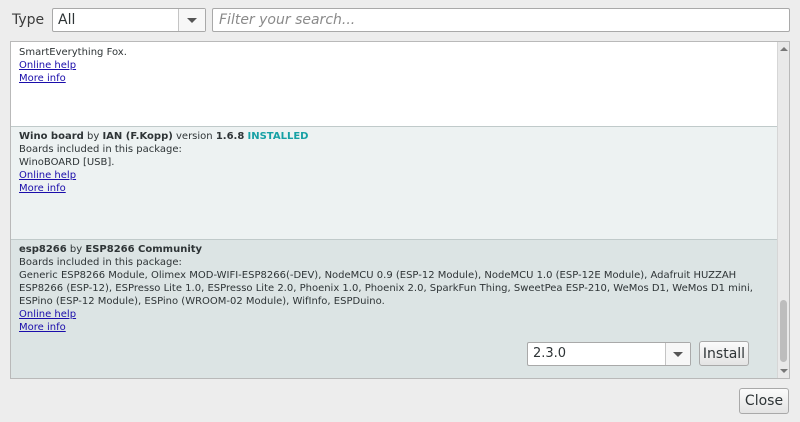 The height and width of the screenshot is (422, 800). Describe the element at coordinates (394, 249) in the screenshot. I see `package-header: esp8266 by ESP8266 Community` at that location.